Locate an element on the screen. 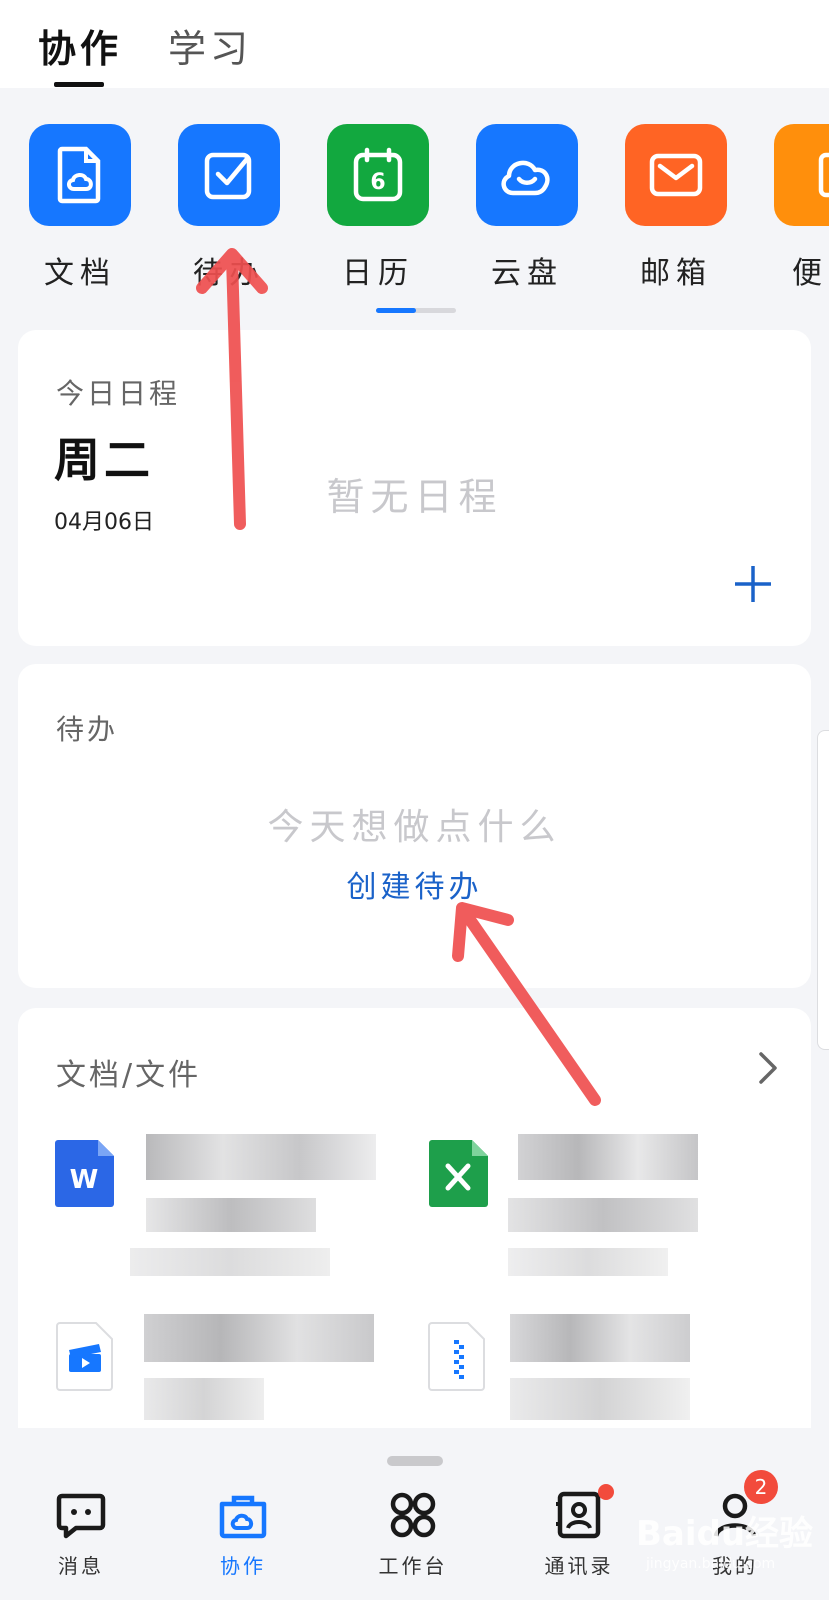 The image size is (829, 1600). nav-messages: 消息 is located at coordinates (81, 1534).